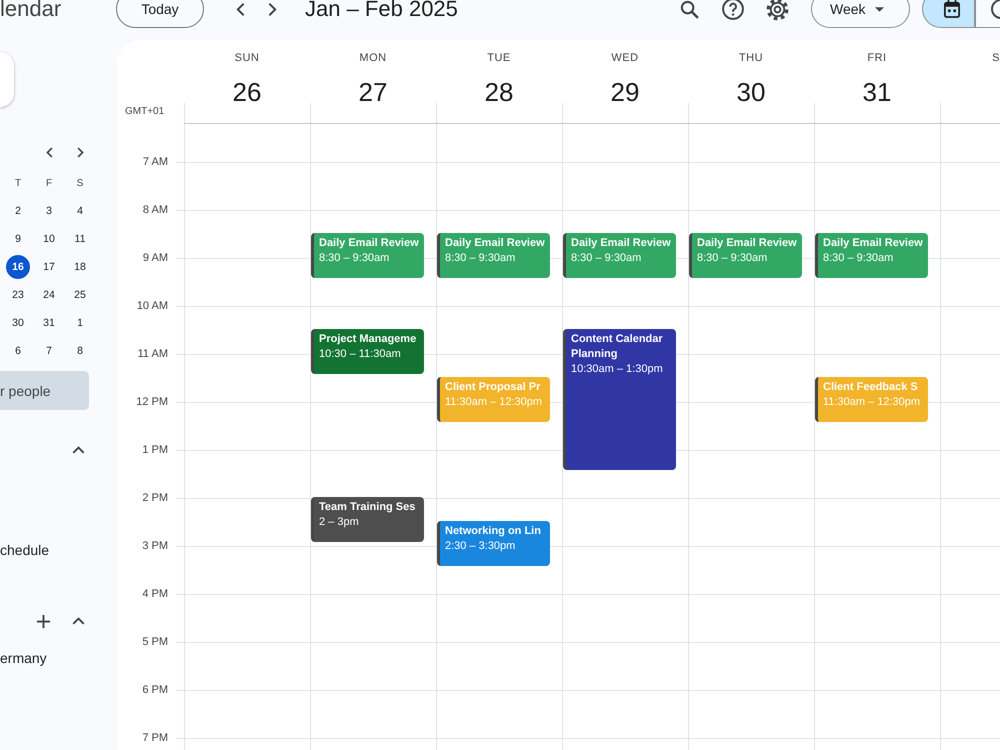  What do you see at coordinates (49, 295) in the screenshot?
I see `mini-calendar-day: 24` at bounding box center [49, 295].